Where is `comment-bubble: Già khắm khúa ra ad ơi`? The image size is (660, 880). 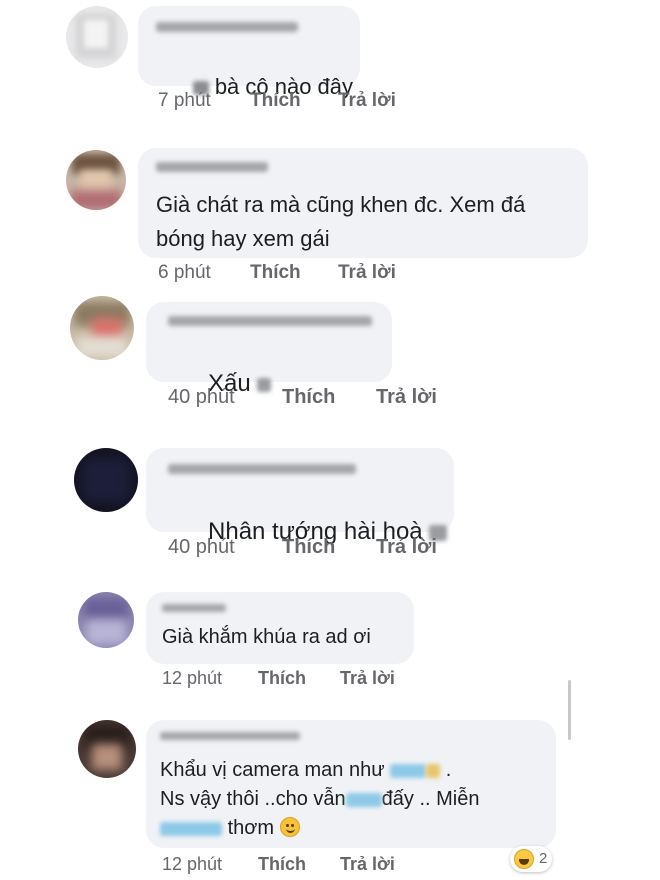 comment-bubble: Già khắm khúa ra ad ơi is located at coordinates (280, 628).